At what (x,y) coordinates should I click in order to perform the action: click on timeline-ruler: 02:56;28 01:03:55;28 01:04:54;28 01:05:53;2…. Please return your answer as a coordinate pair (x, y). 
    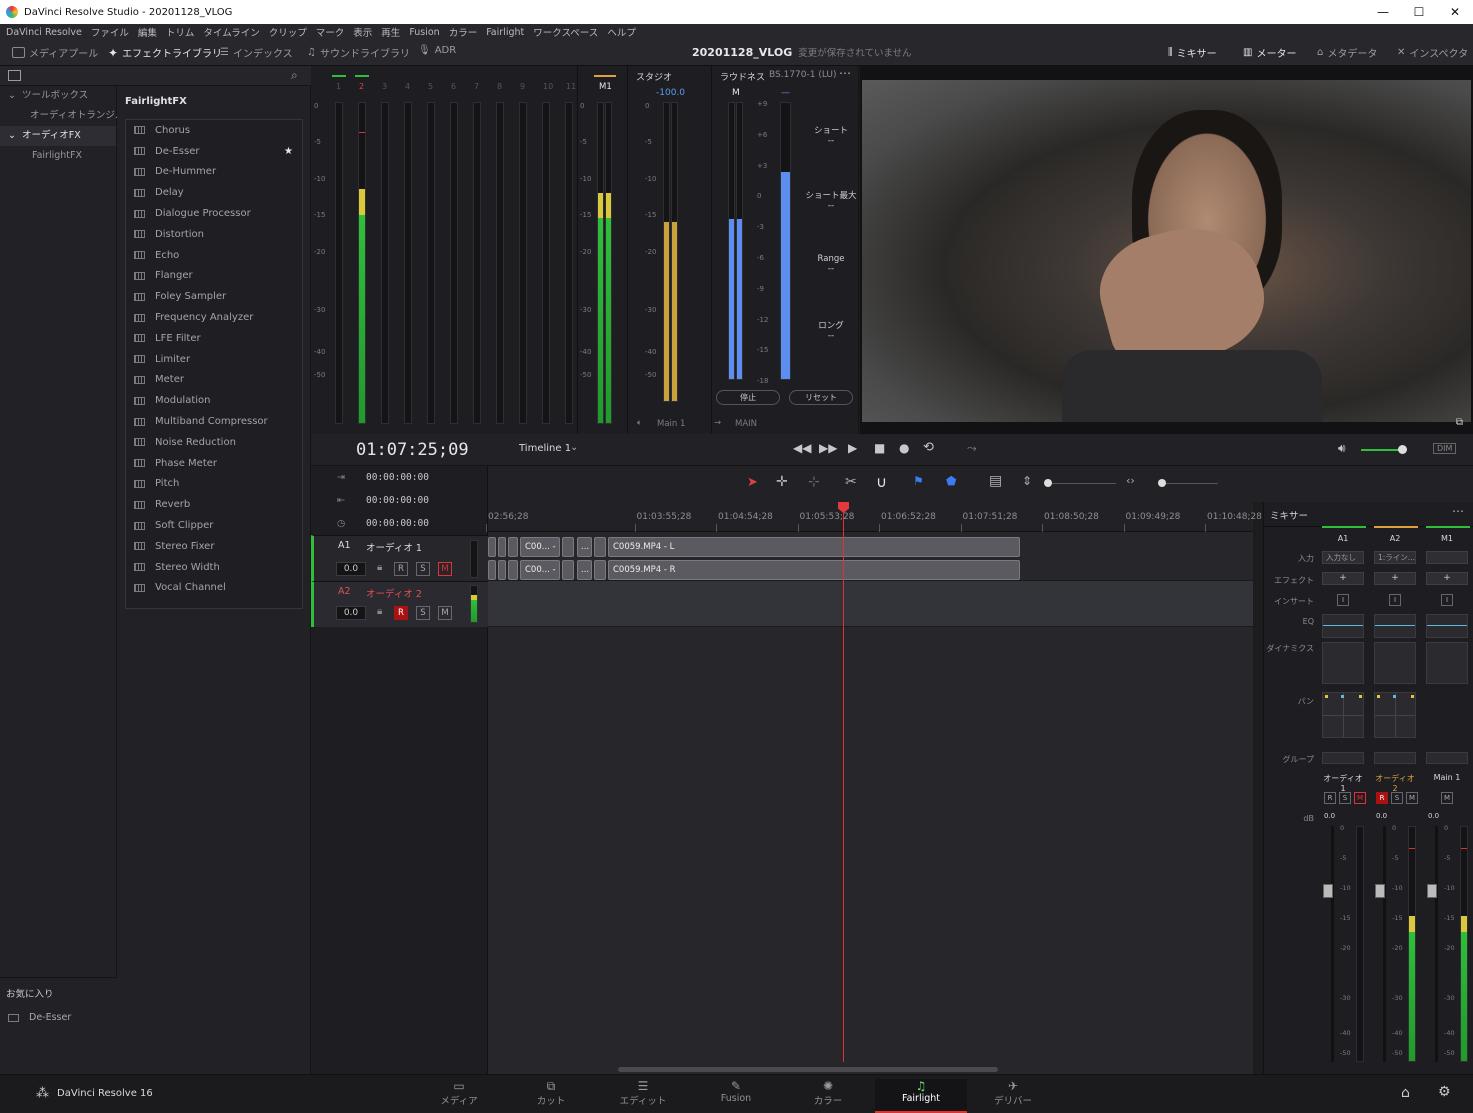
    Looking at the image, I should click on (912, 517).